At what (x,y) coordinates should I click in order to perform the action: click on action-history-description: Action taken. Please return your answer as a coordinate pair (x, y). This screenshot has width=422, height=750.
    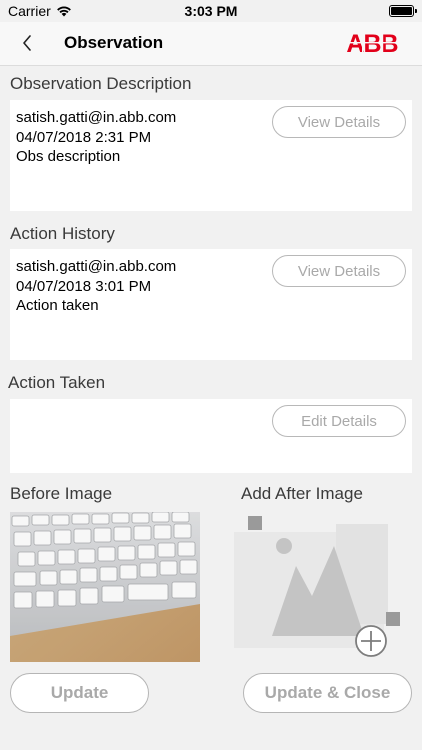
    Looking at the image, I should click on (57, 305).